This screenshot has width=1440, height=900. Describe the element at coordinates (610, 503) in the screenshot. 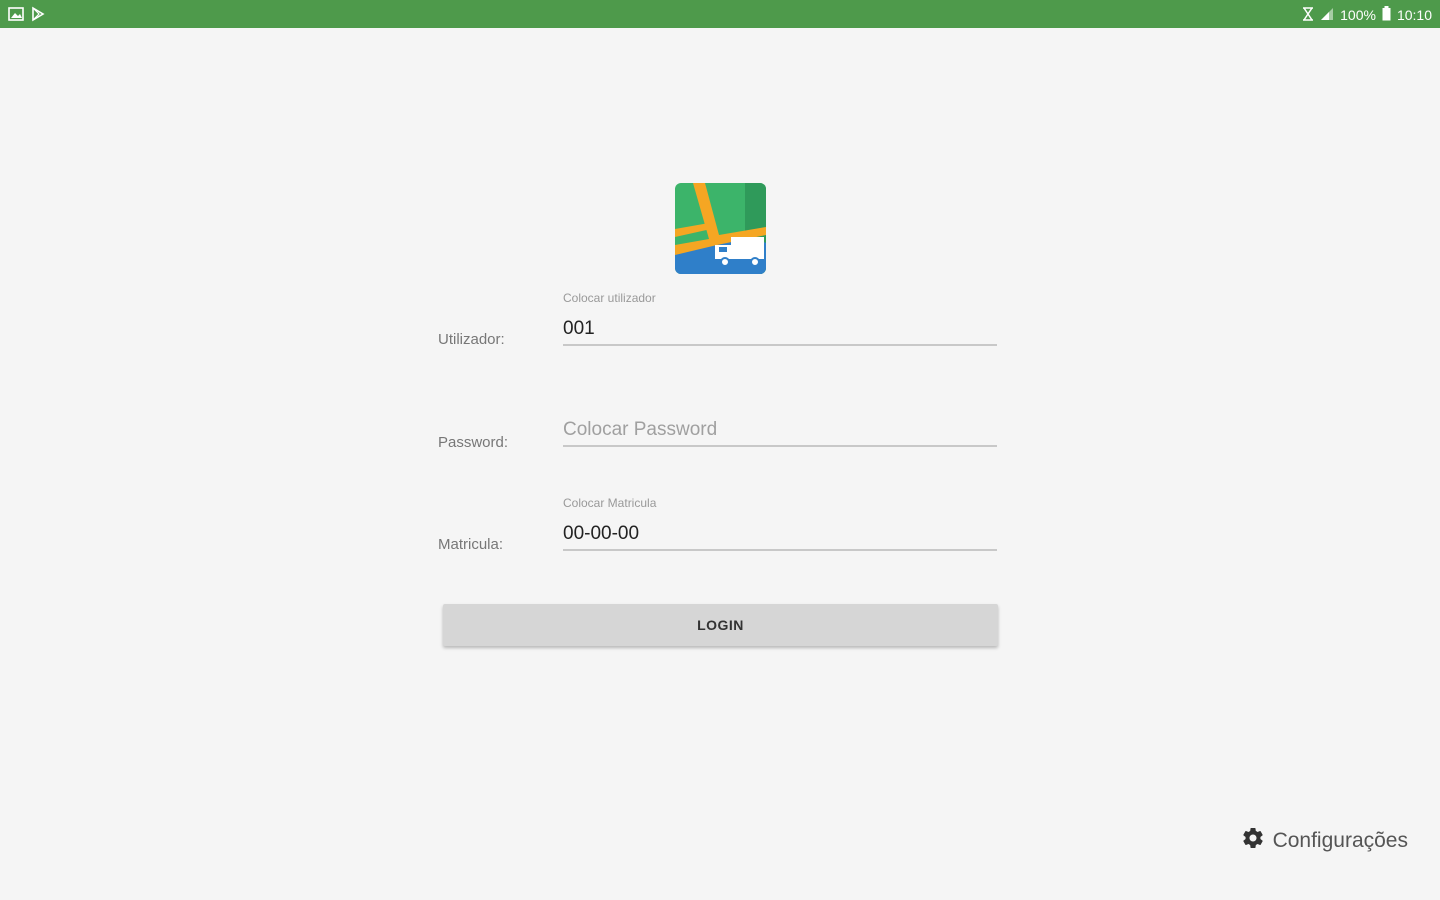

I see `plate-float-label: Colocar Matricula` at that location.